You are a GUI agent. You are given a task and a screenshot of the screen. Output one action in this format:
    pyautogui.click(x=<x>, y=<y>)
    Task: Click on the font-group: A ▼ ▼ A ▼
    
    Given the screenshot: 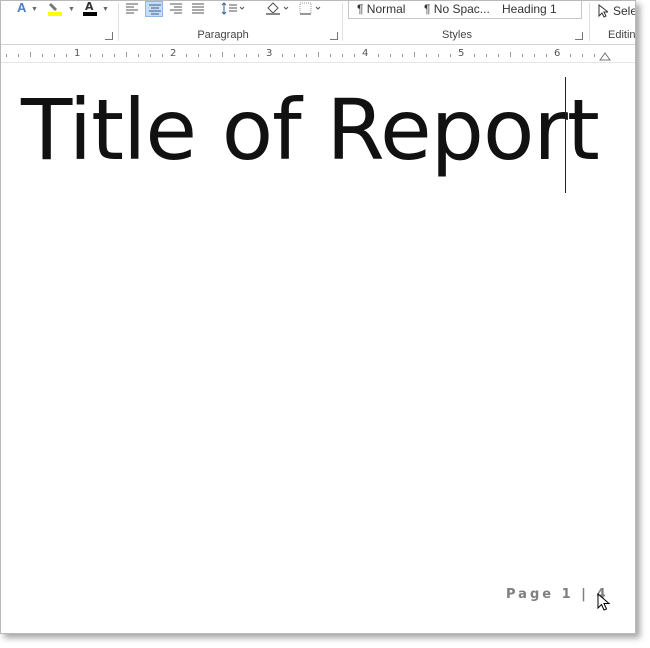 What is the action you would take?
    pyautogui.click(x=59, y=22)
    